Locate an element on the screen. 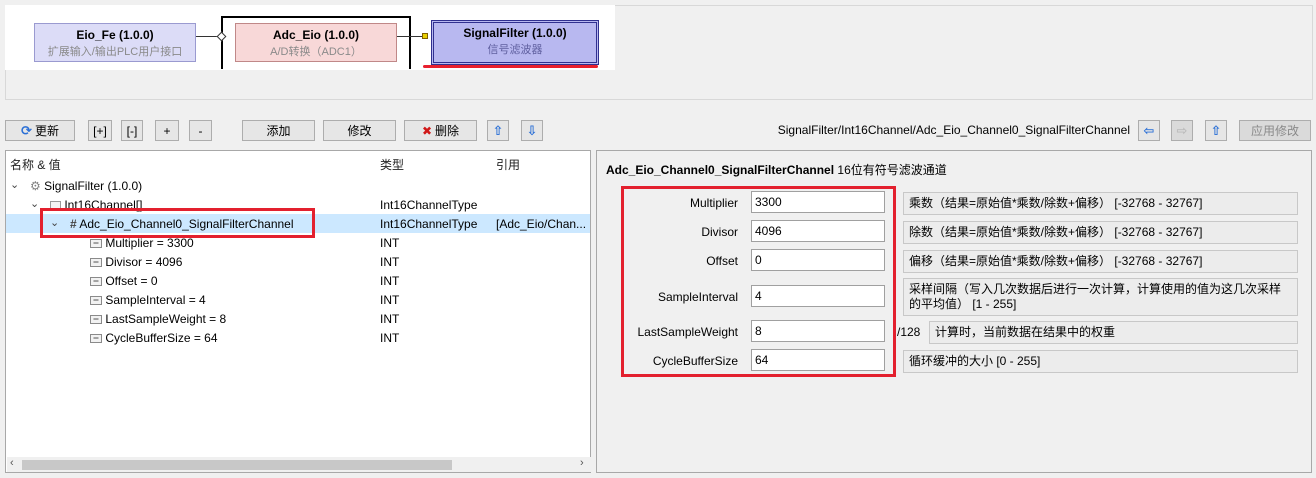 This screenshot has height=478, width=1316. tree-item-label: LastSampleWeight = 8 is located at coordinates (166, 319).